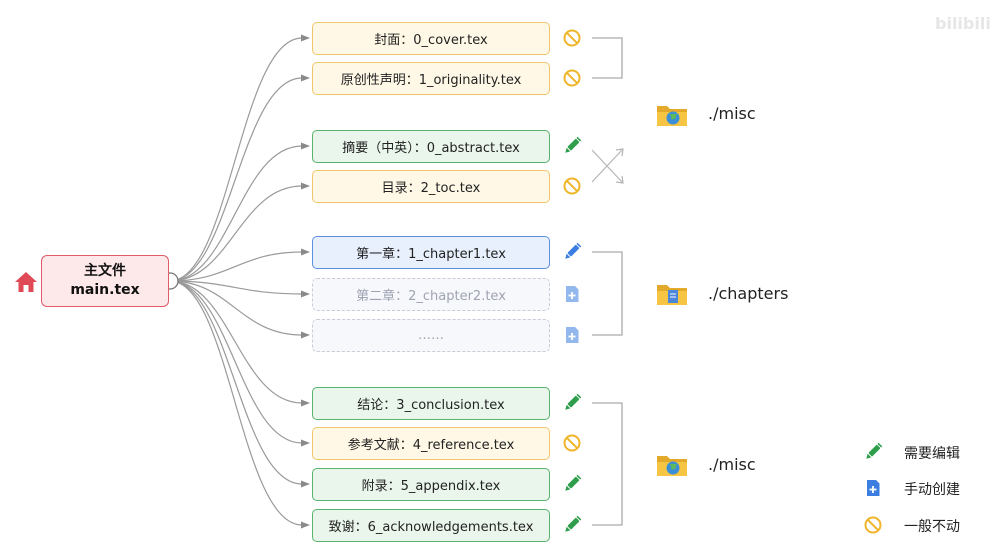 The image size is (1005, 550). I want to click on file-label: 参考文献：4_reference.tex, so click(431, 445).